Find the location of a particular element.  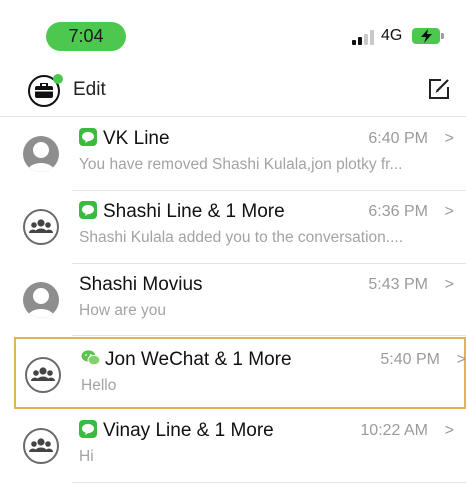

conversation-time: 6:36 PM is located at coordinates (398, 211).